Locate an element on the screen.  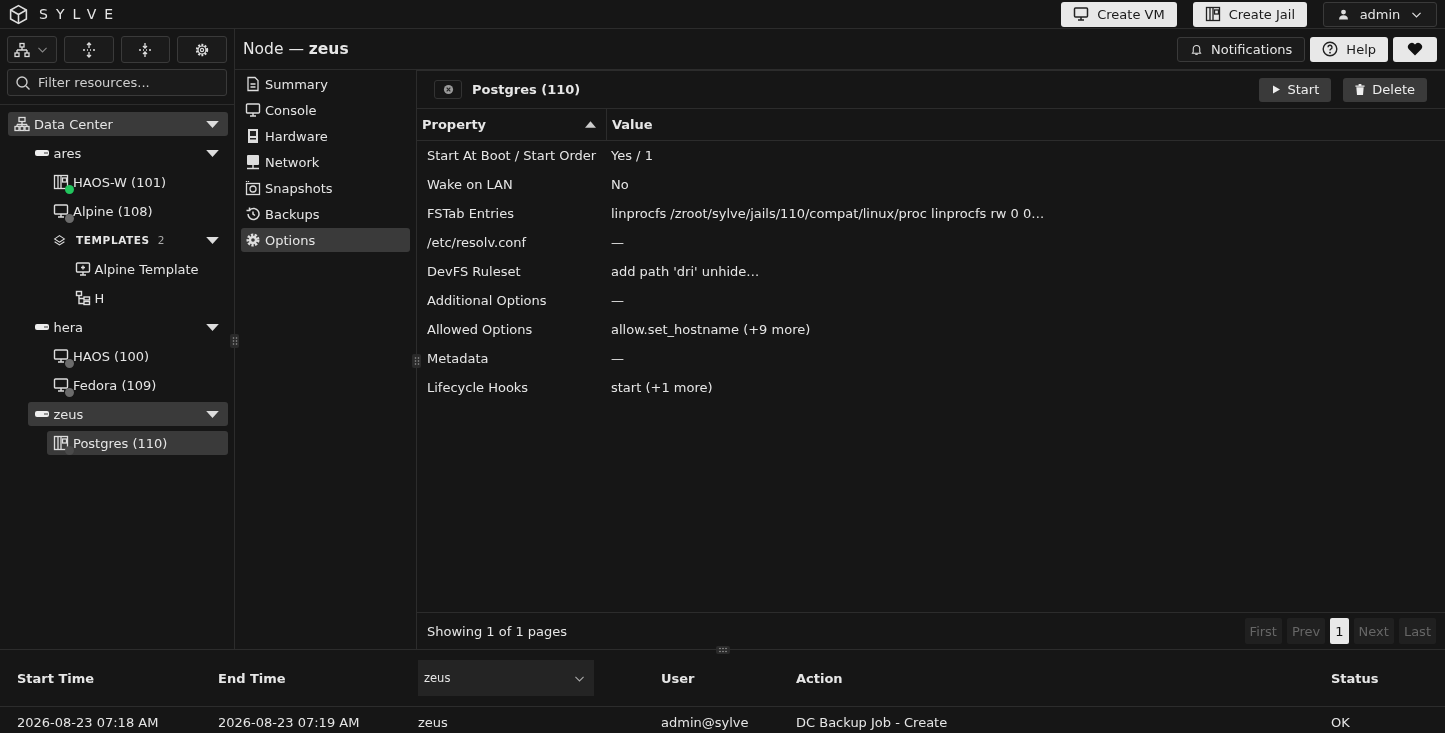
create-button: Create Jail is located at coordinates (1249, 14).